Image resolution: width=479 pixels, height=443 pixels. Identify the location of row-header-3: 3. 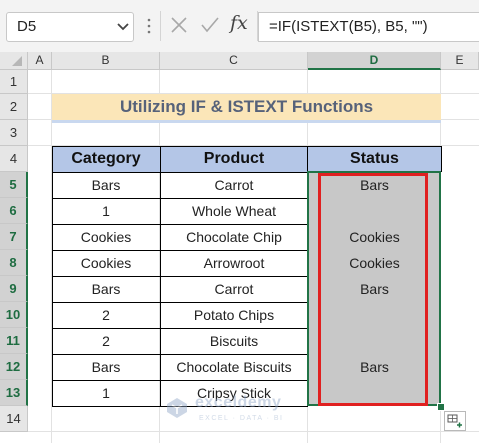
(14, 133).